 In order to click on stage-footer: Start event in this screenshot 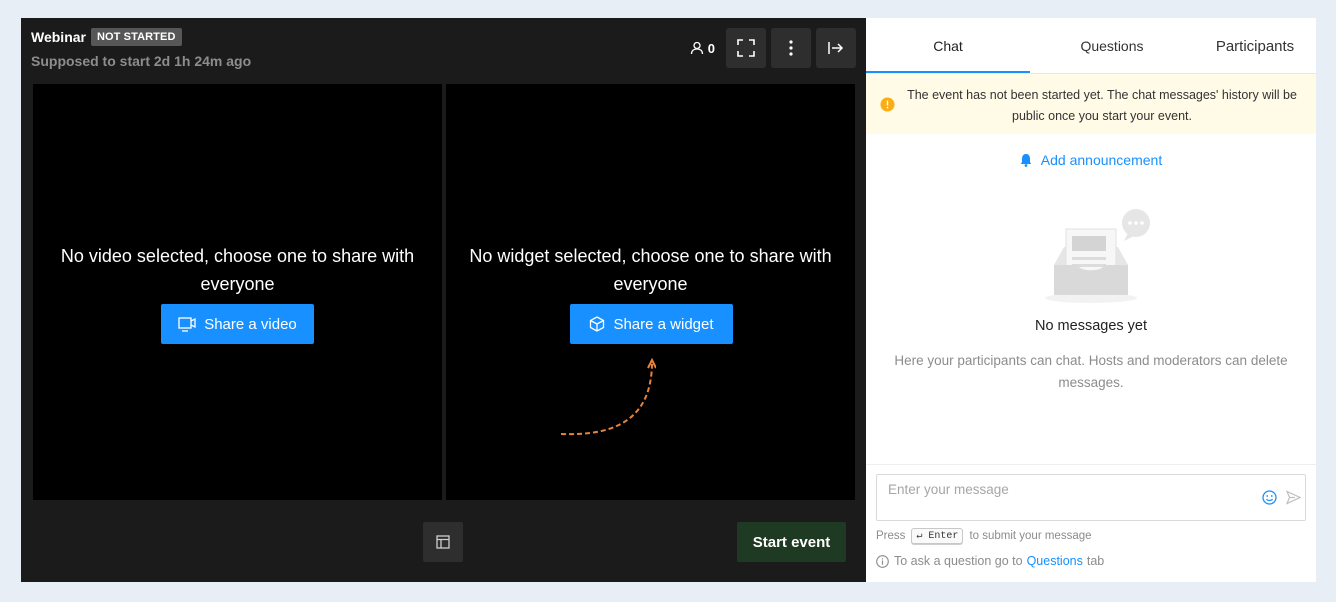, I will do `click(443, 541)`.